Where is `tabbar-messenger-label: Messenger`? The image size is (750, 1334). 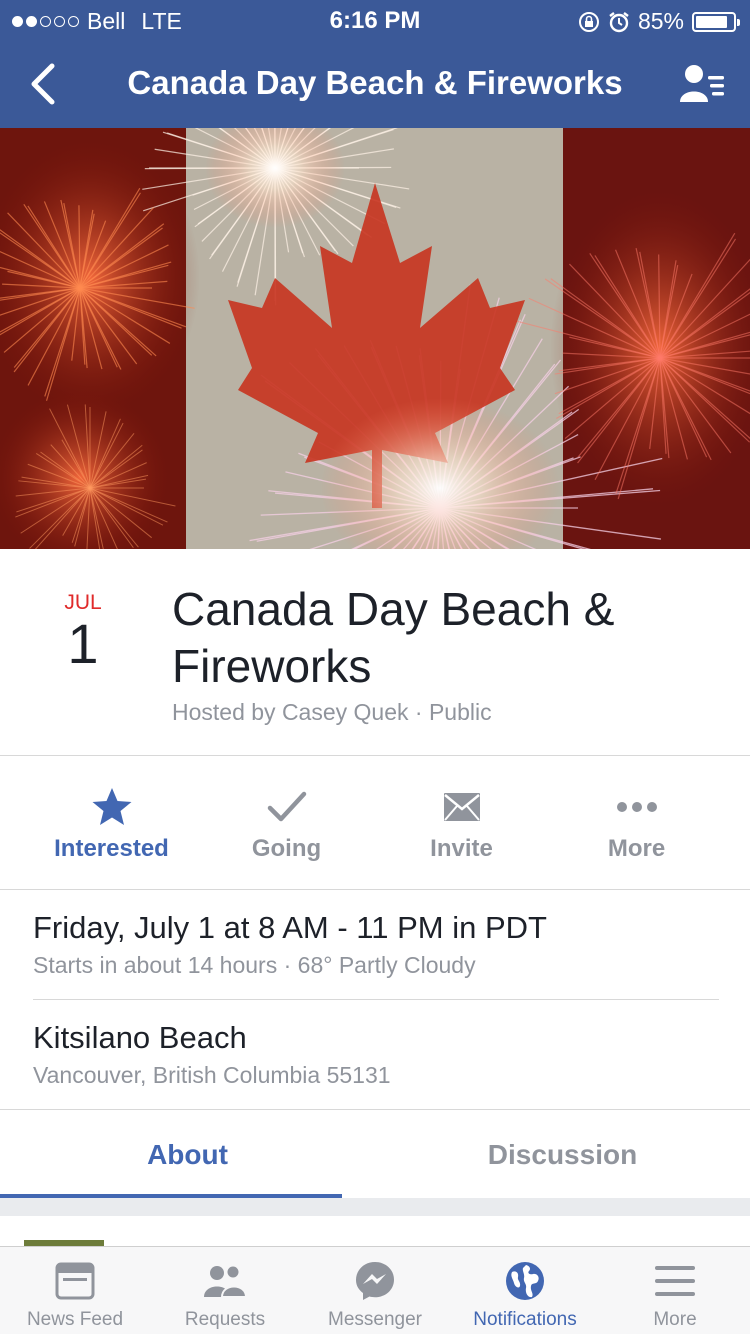 tabbar-messenger-label: Messenger is located at coordinates (375, 1319).